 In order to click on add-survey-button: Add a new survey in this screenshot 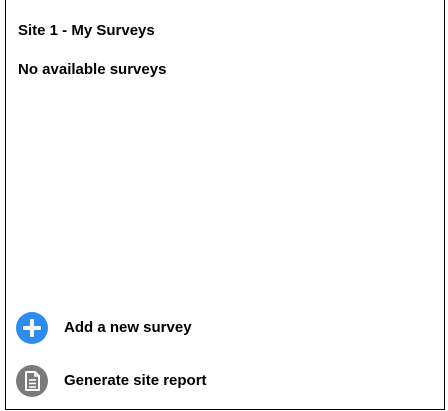, I will do `click(104, 328)`.